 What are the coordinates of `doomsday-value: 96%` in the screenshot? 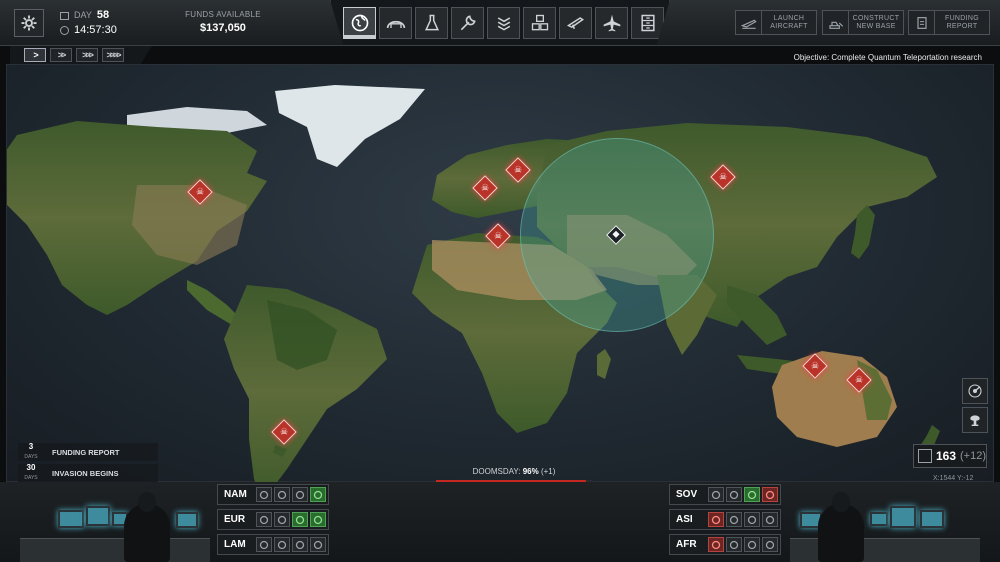 It's located at (530, 471).